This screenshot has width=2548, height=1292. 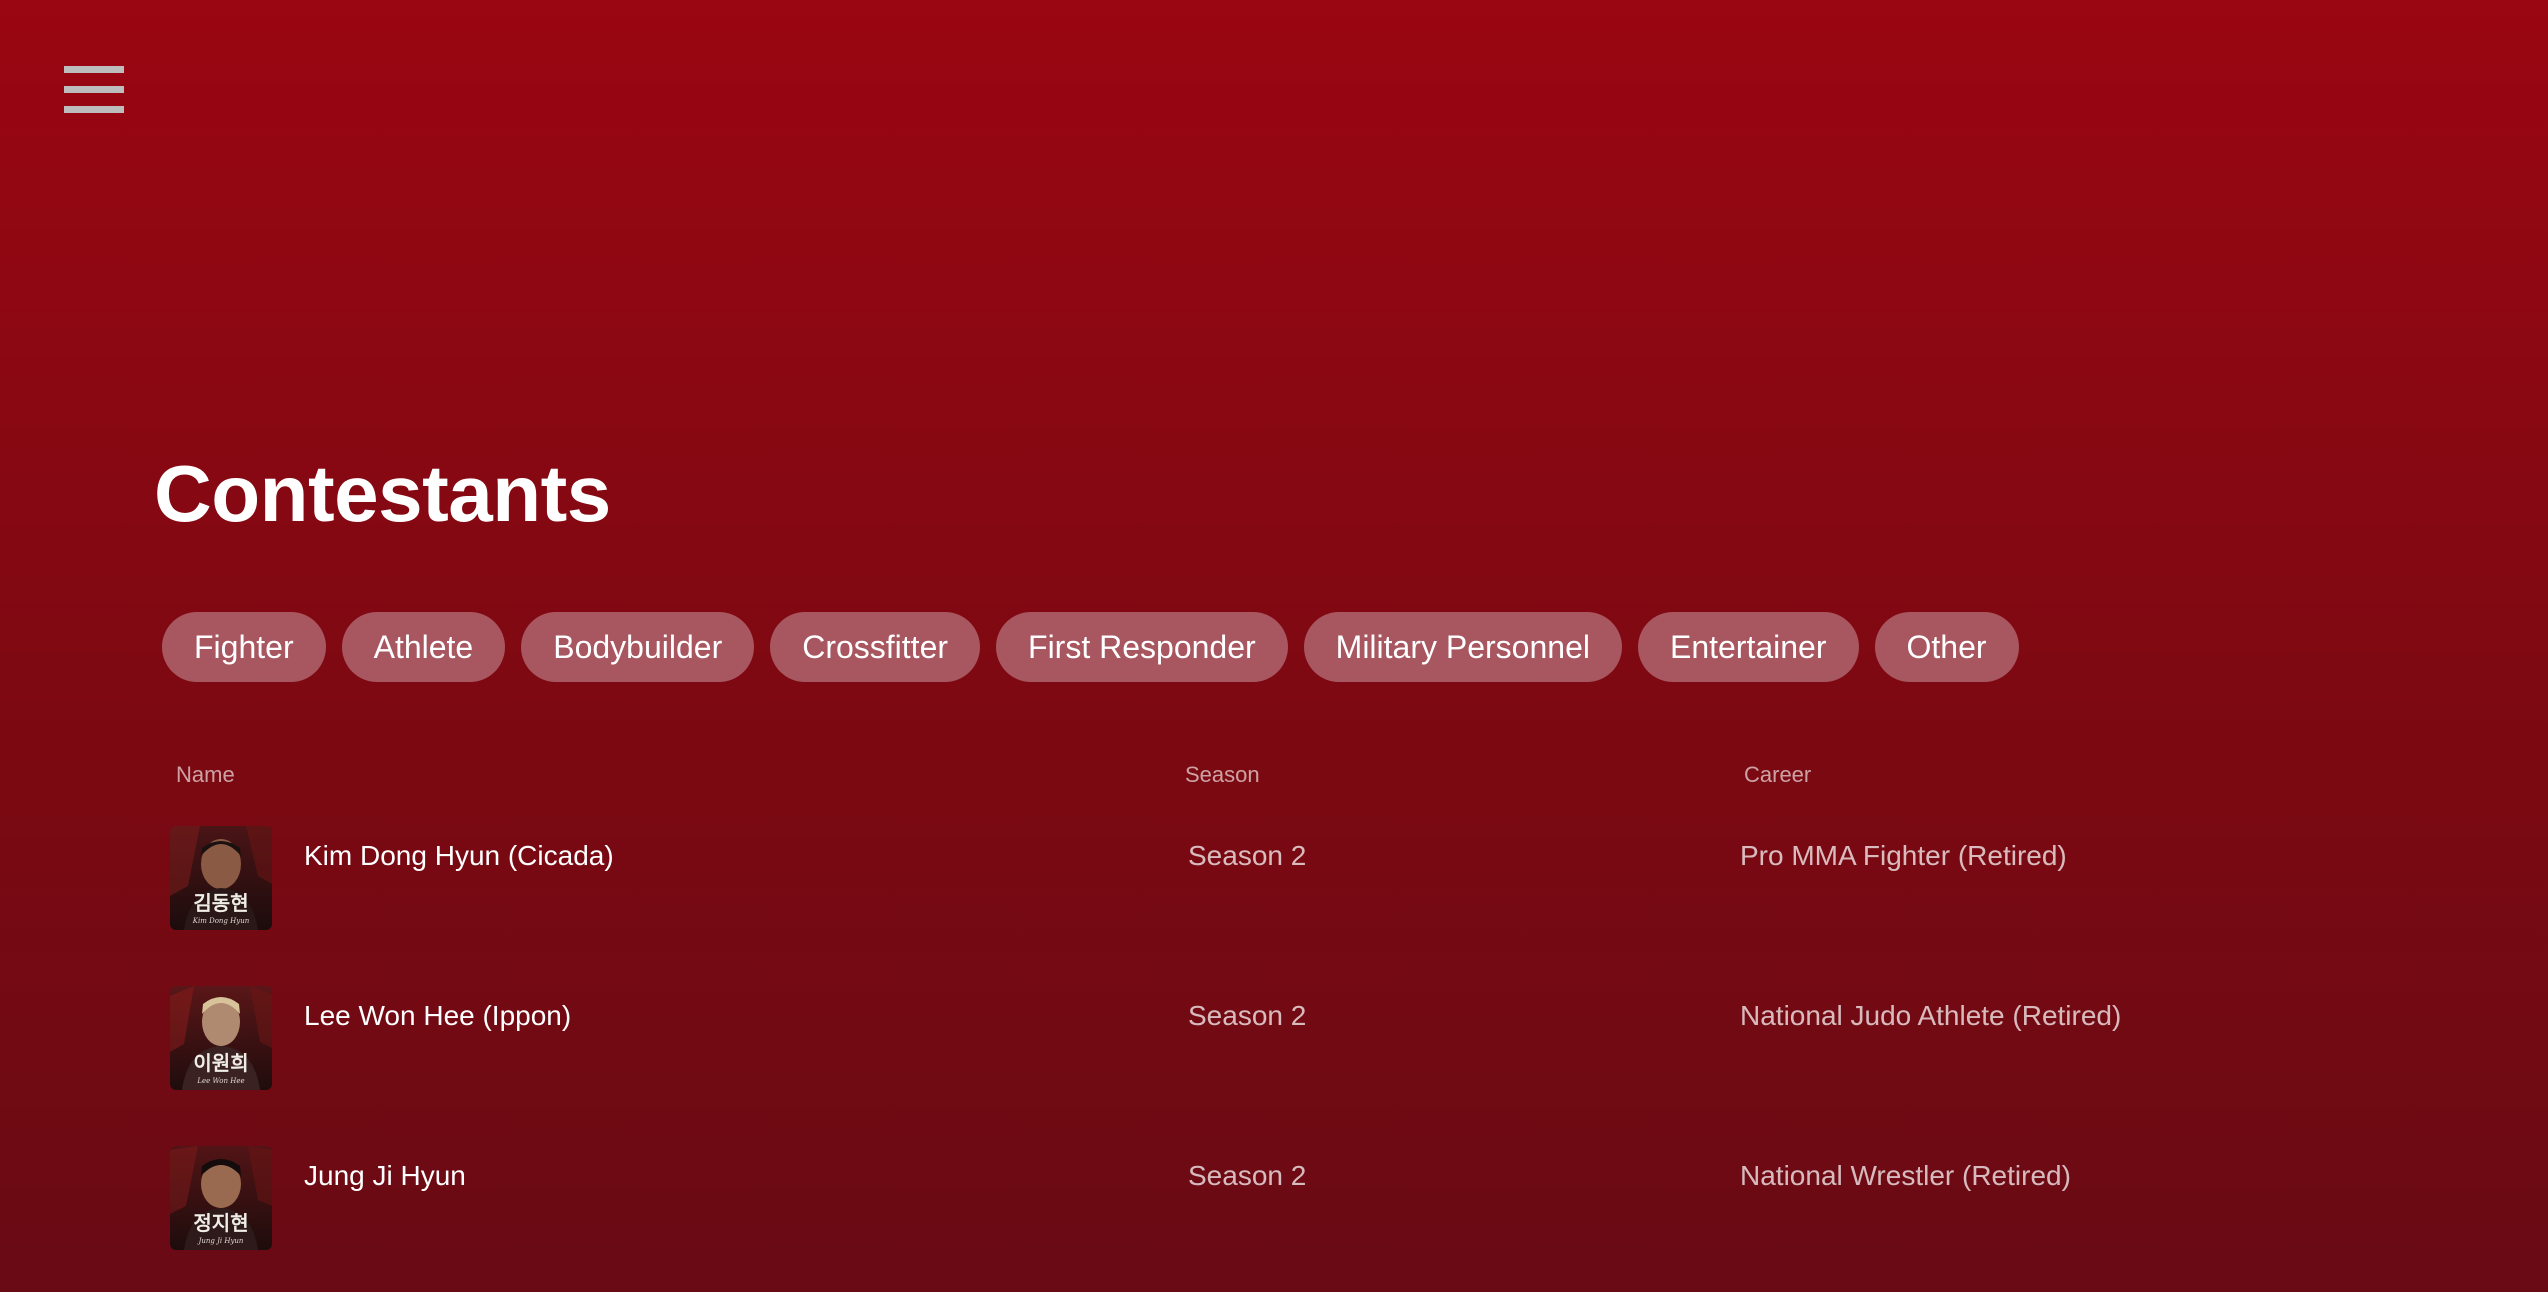 What do you see at coordinates (205, 775) in the screenshot?
I see `column-header-name: Name` at bounding box center [205, 775].